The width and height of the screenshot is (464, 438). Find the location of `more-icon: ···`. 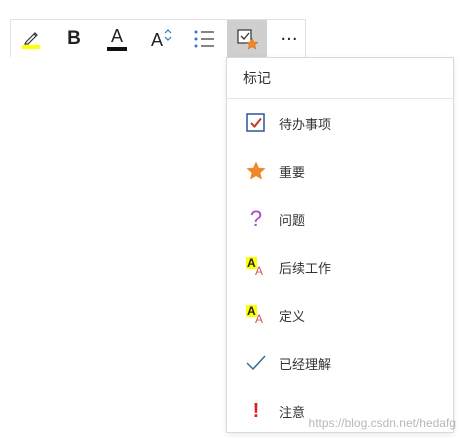

more-icon: ··· is located at coordinates (289, 39).